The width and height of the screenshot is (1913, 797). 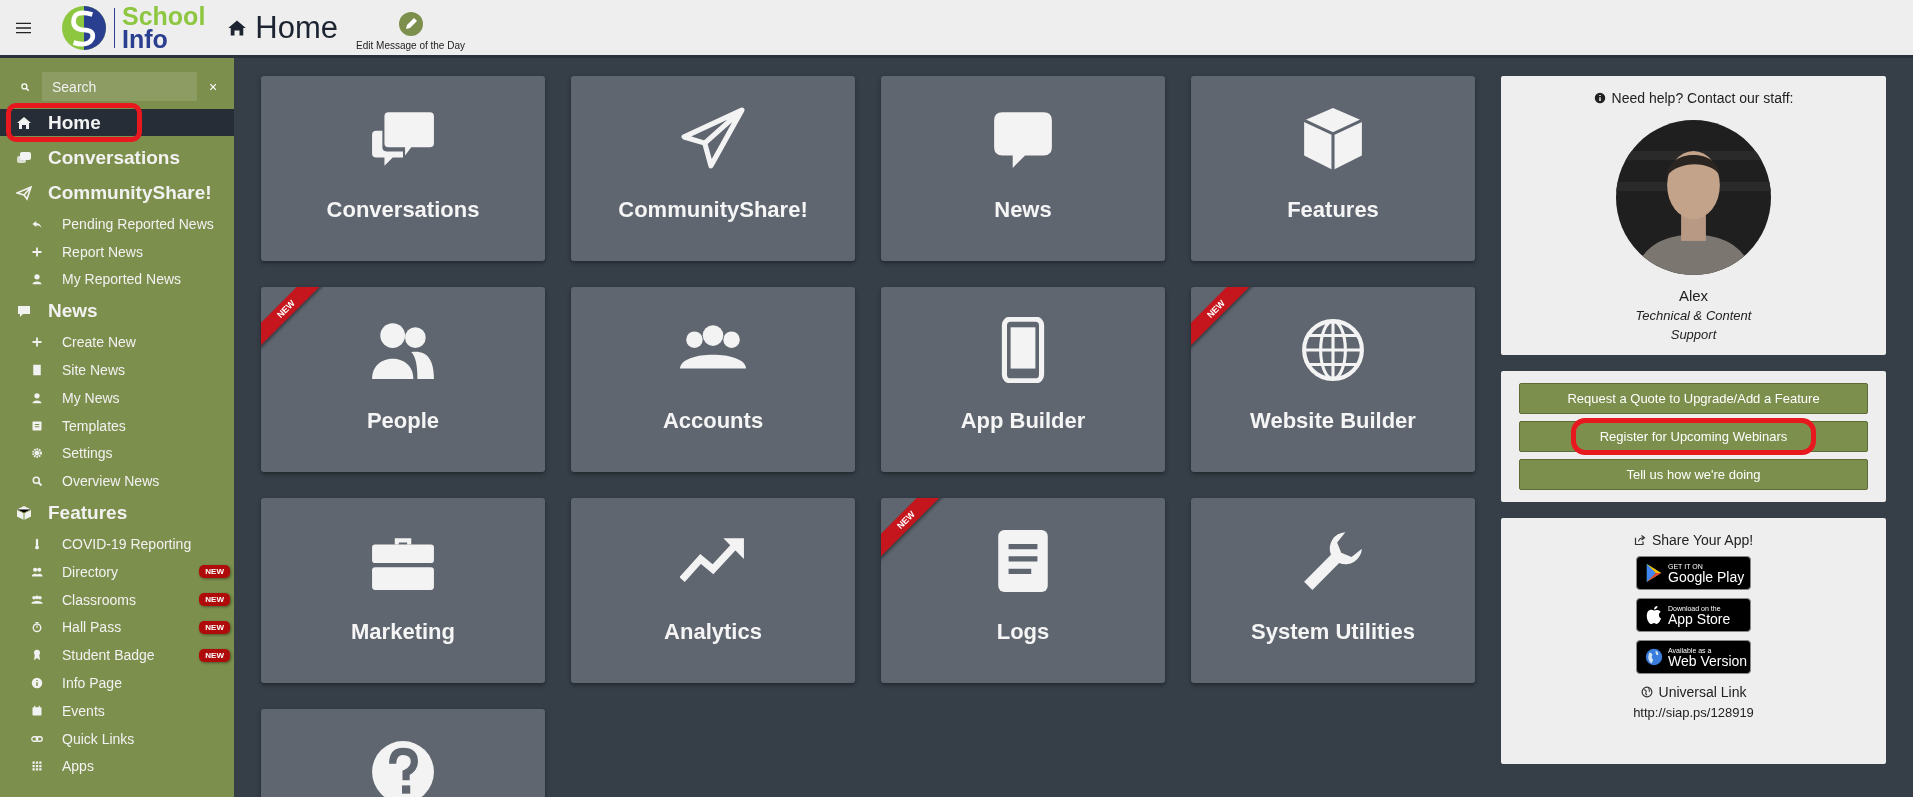 I want to click on nav-subitem: Report News, so click(x=117, y=251).